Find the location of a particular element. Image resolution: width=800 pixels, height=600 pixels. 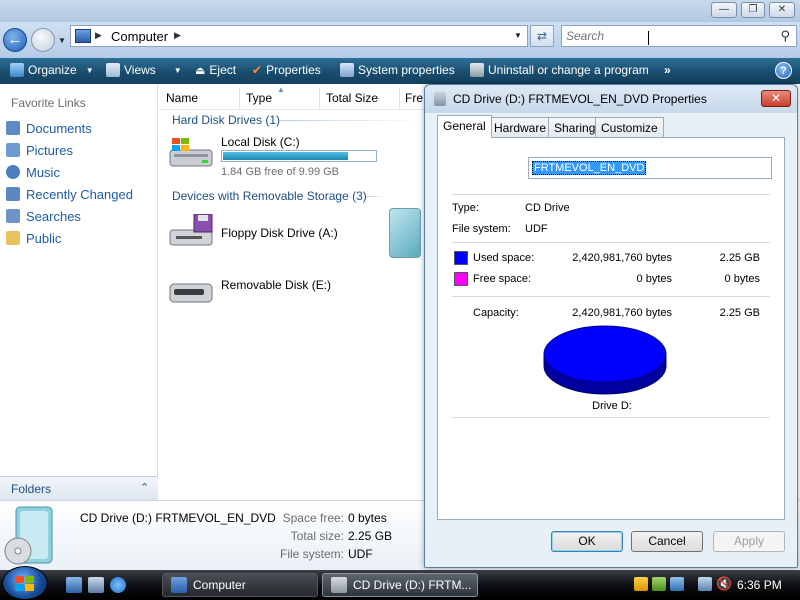

tab-hardware: Hardware is located at coordinates (520, 127).